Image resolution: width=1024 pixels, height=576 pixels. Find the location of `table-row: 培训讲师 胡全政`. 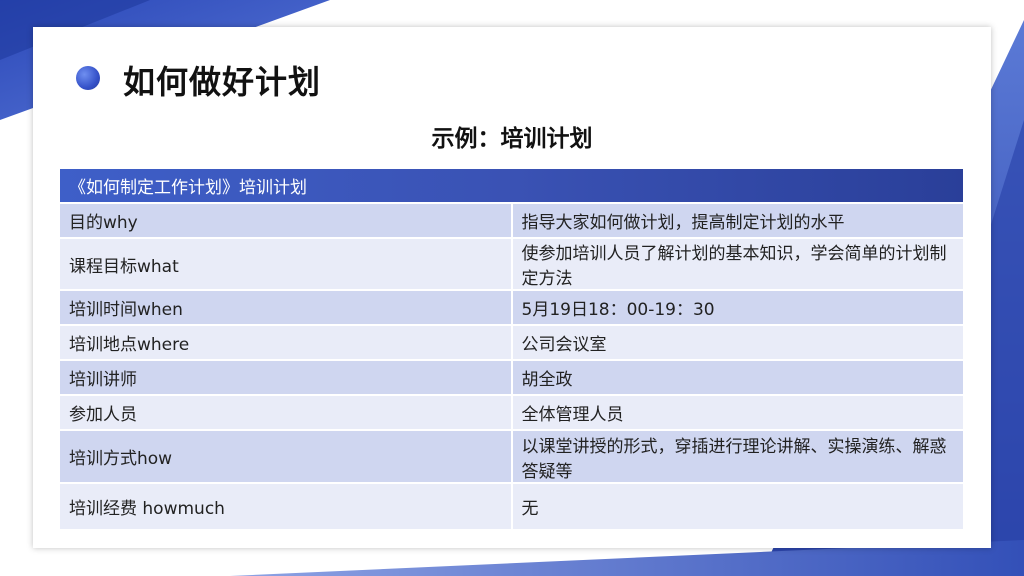

table-row: 培训讲师 胡全政 is located at coordinates (511, 378).